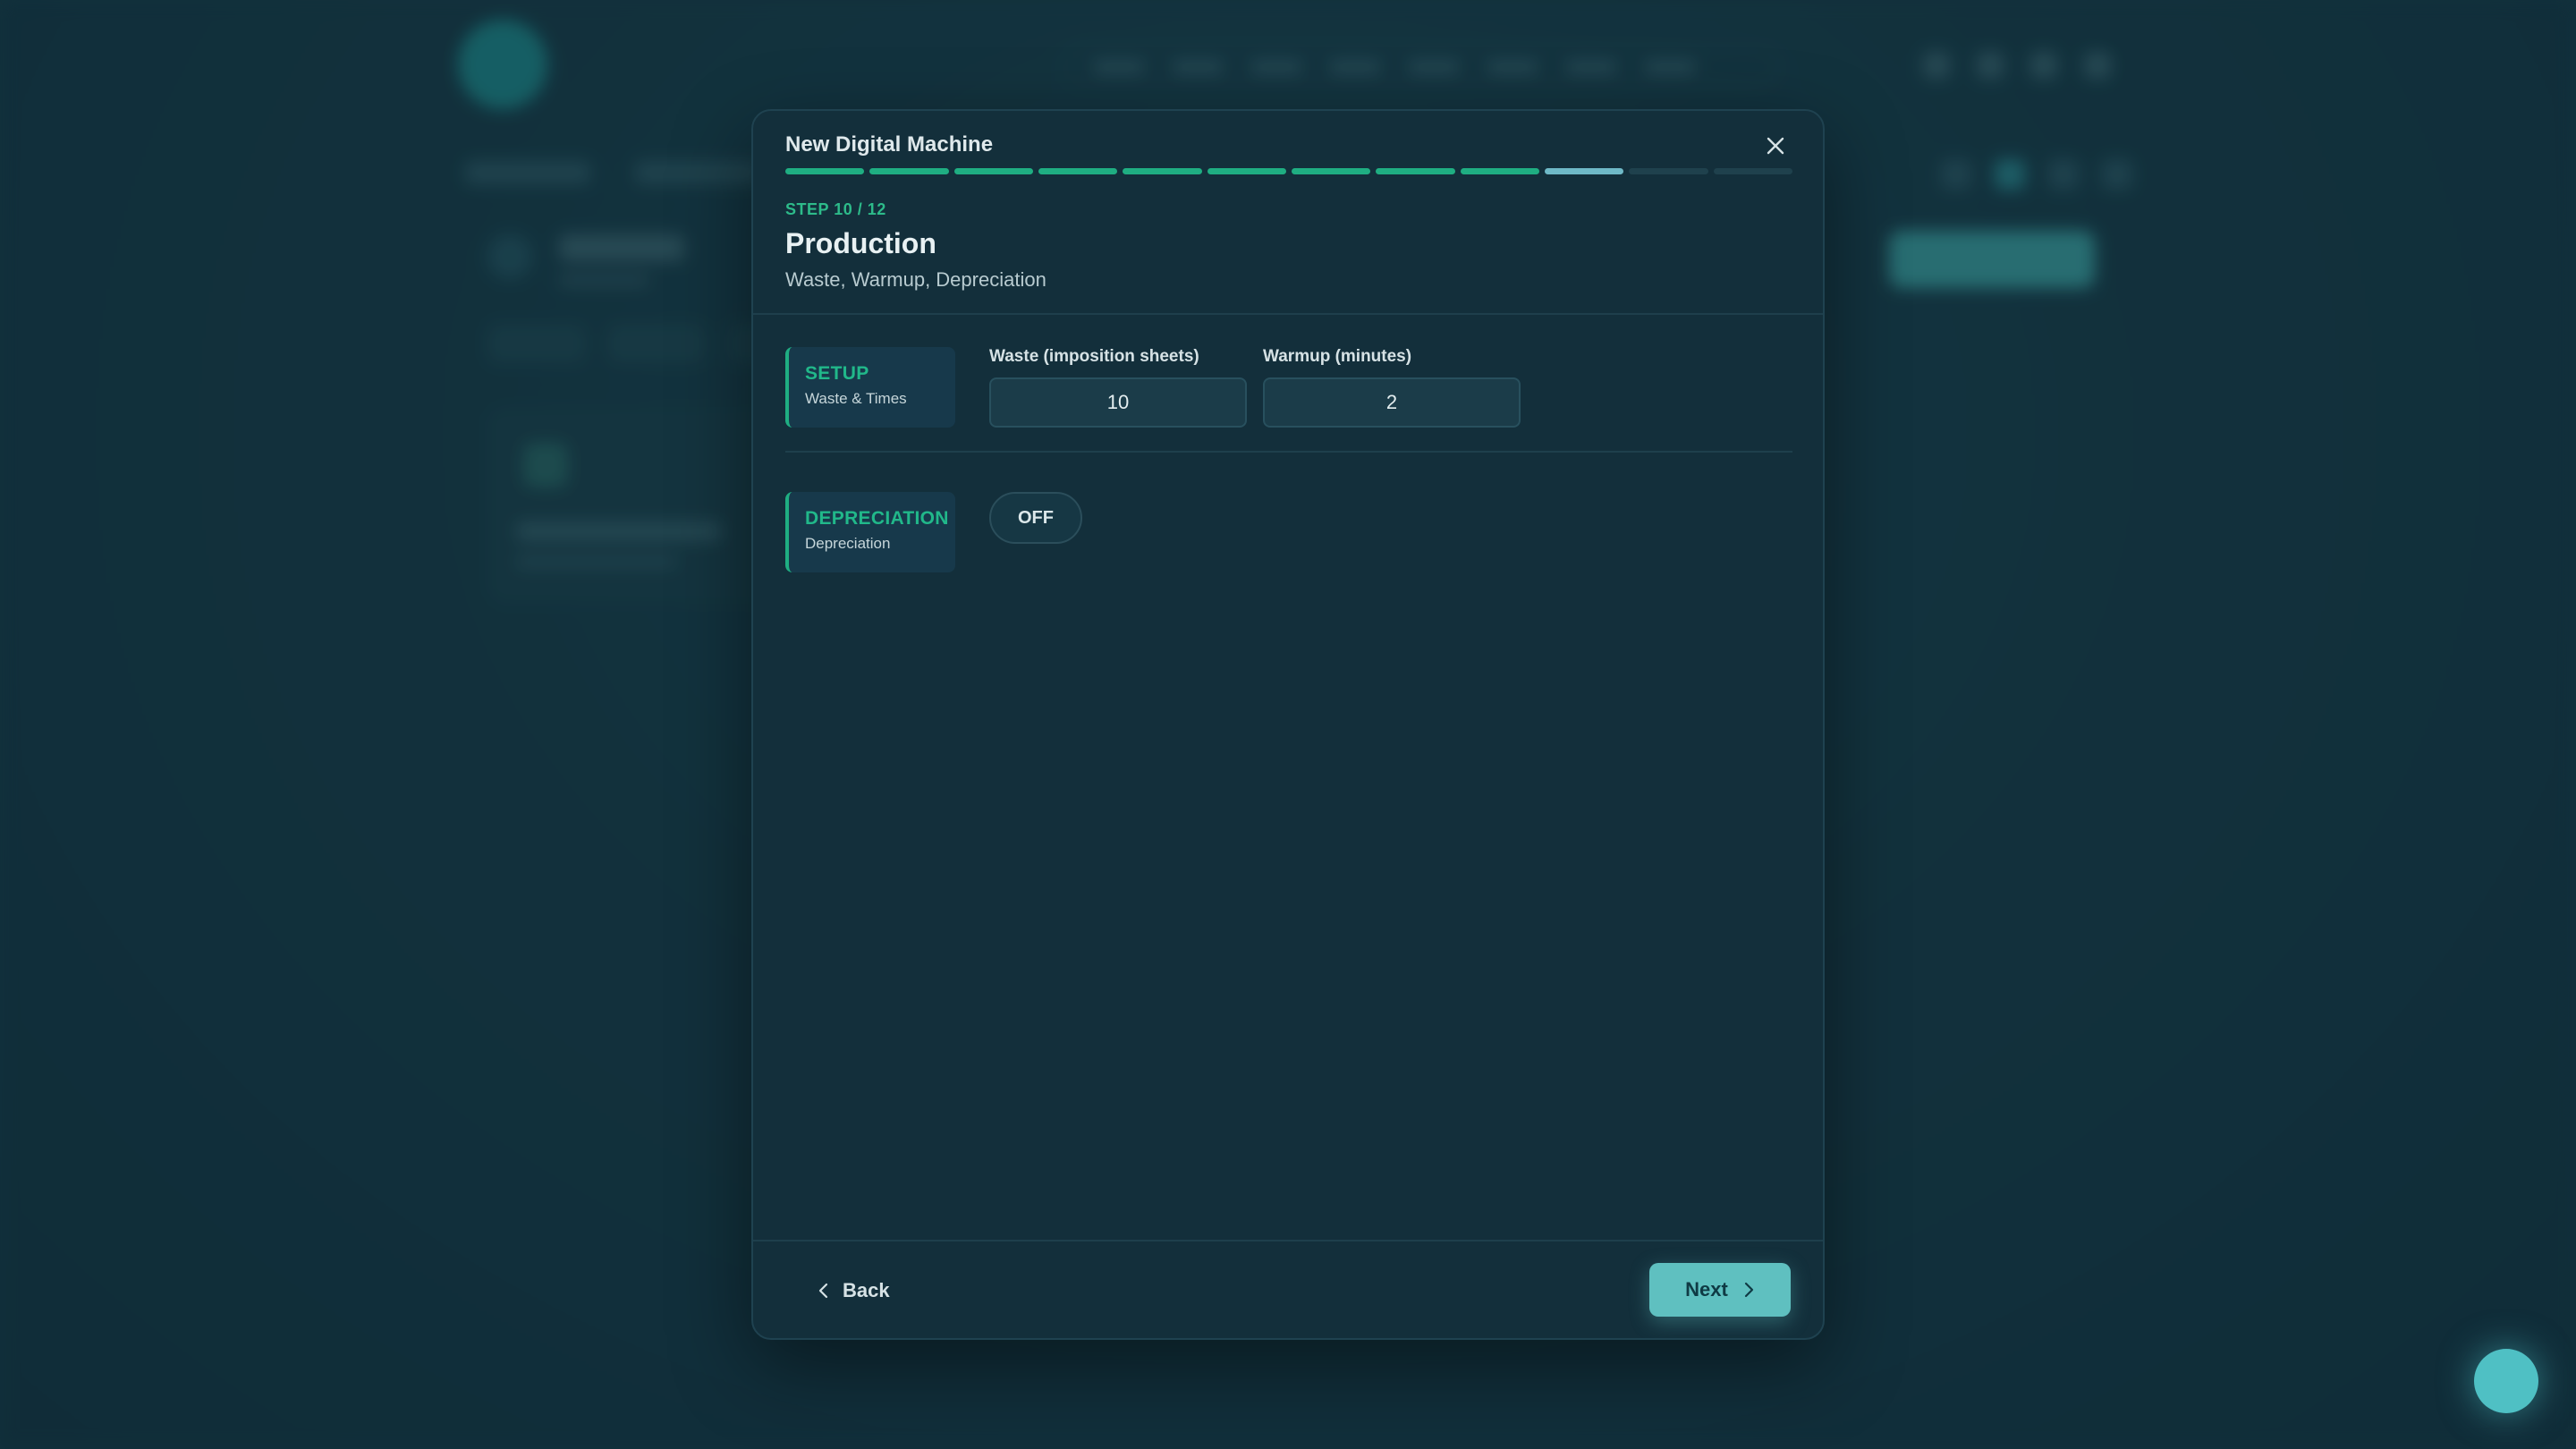 The height and width of the screenshot is (1449, 2576). What do you see at coordinates (1094, 356) in the screenshot?
I see `waste-label: Waste (imposition sheets)` at bounding box center [1094, 356].